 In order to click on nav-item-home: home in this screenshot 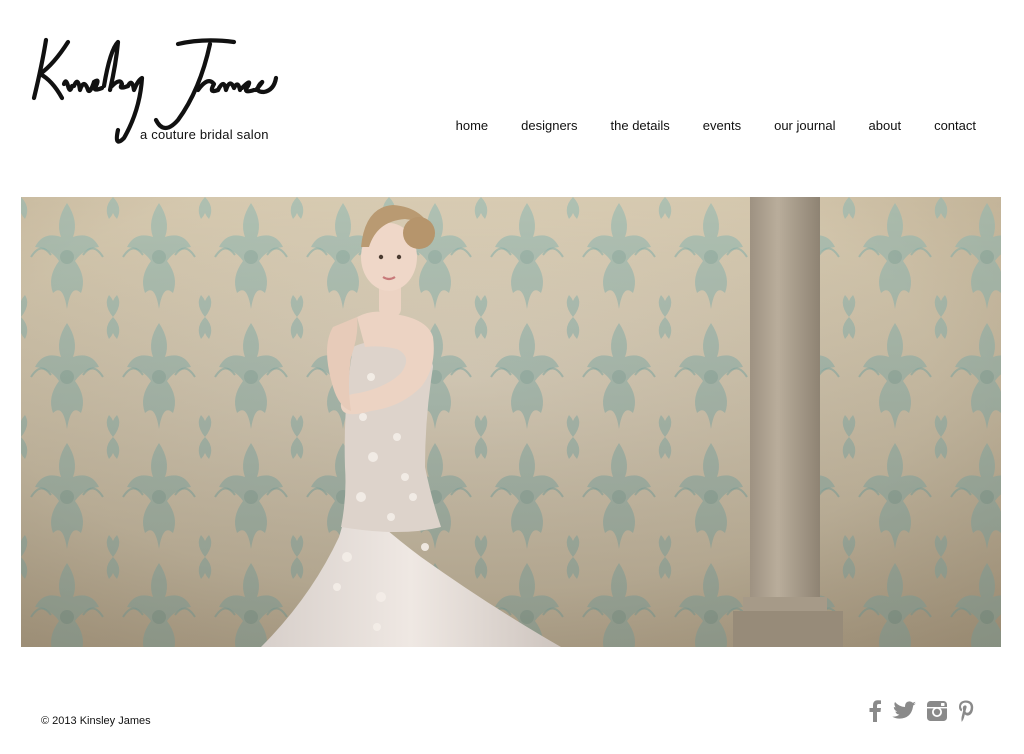, I will do `click(472, 125)`.